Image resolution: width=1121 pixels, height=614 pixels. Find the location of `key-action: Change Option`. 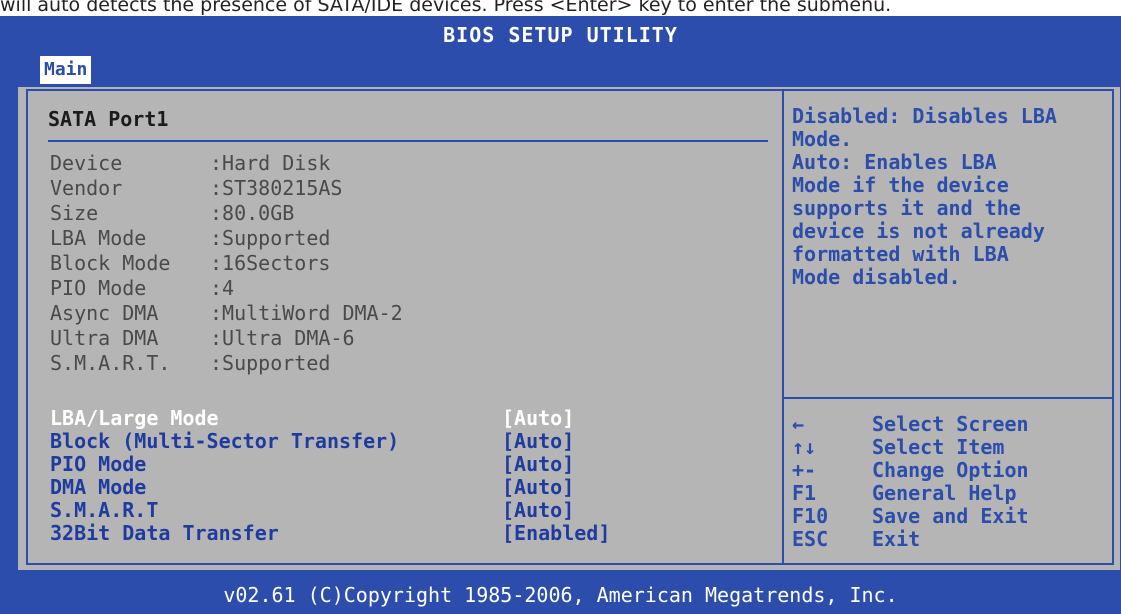

key-action: Change Option is located at coordinates (950, 470).